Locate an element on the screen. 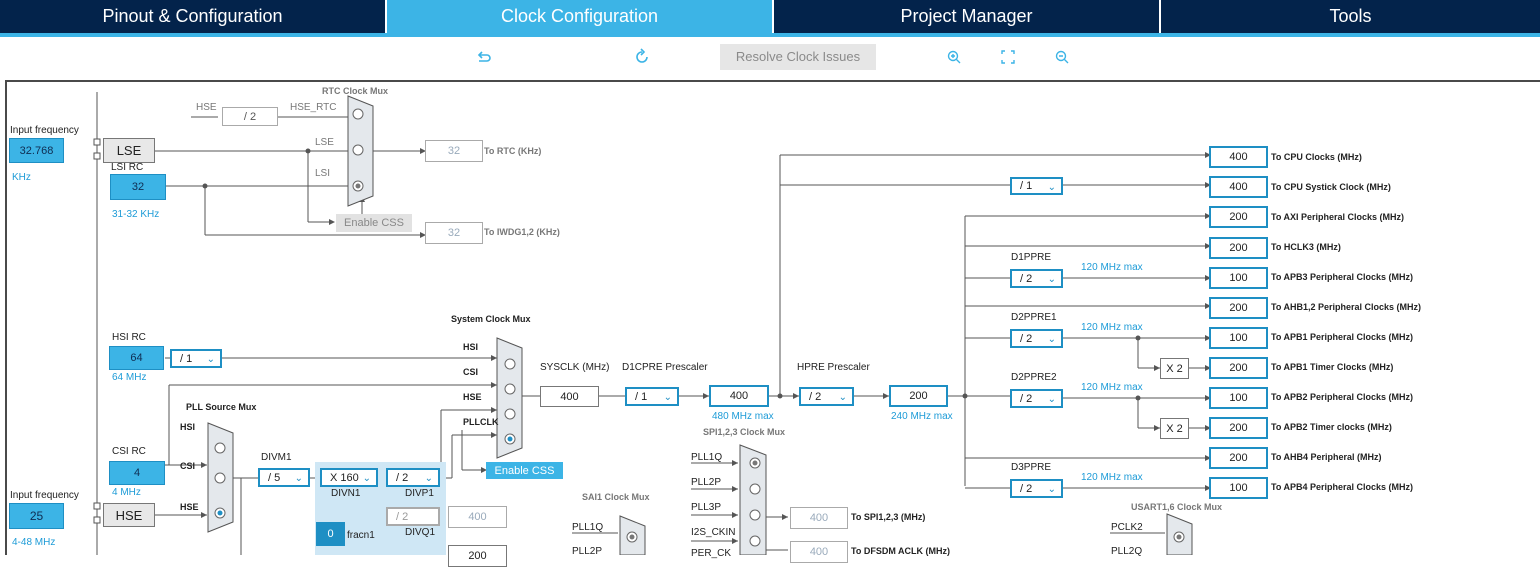  apb1-timer-output: 200 is located at coordinates (1238, 368).